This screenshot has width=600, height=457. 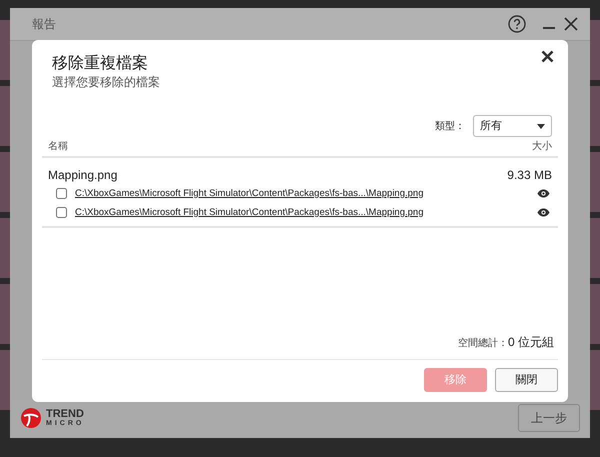 What do you see at coordinates (31, 418) in the screenshot?
I see `logo-icon` at bounding box center [31, 418].